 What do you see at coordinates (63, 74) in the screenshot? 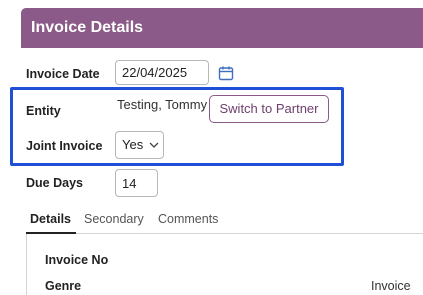
I see `invoice-date-label: Invoice Date` at bounding box center [63, 74].